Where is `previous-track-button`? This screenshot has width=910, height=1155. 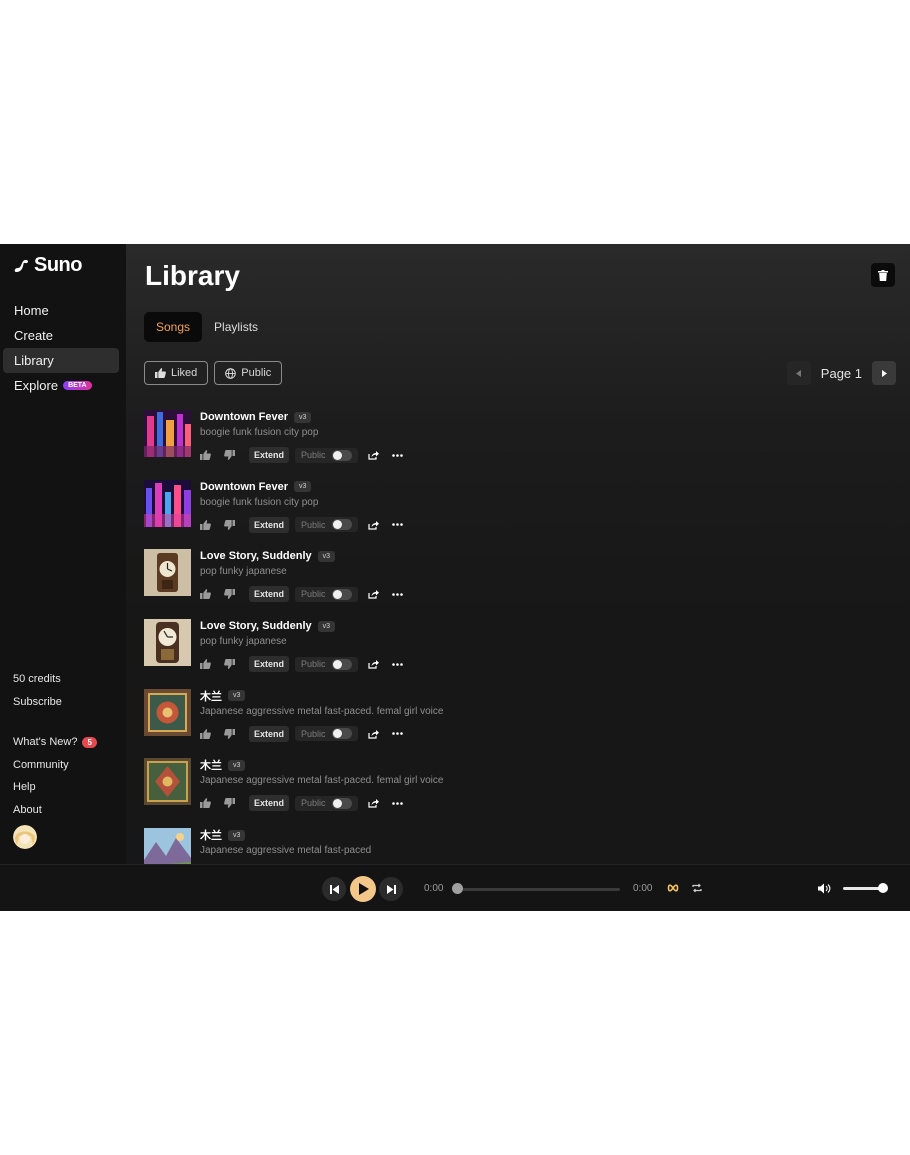 previous-track-button is located at coordinates (334, 889).